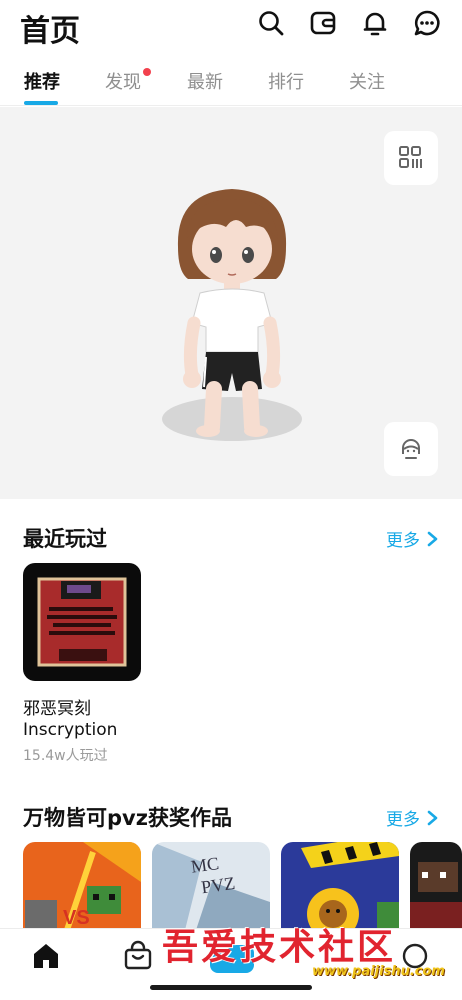  Describe the element at coordinates (403, 541) in the screenshot. I see `recent-more-label: 更多` at that location.